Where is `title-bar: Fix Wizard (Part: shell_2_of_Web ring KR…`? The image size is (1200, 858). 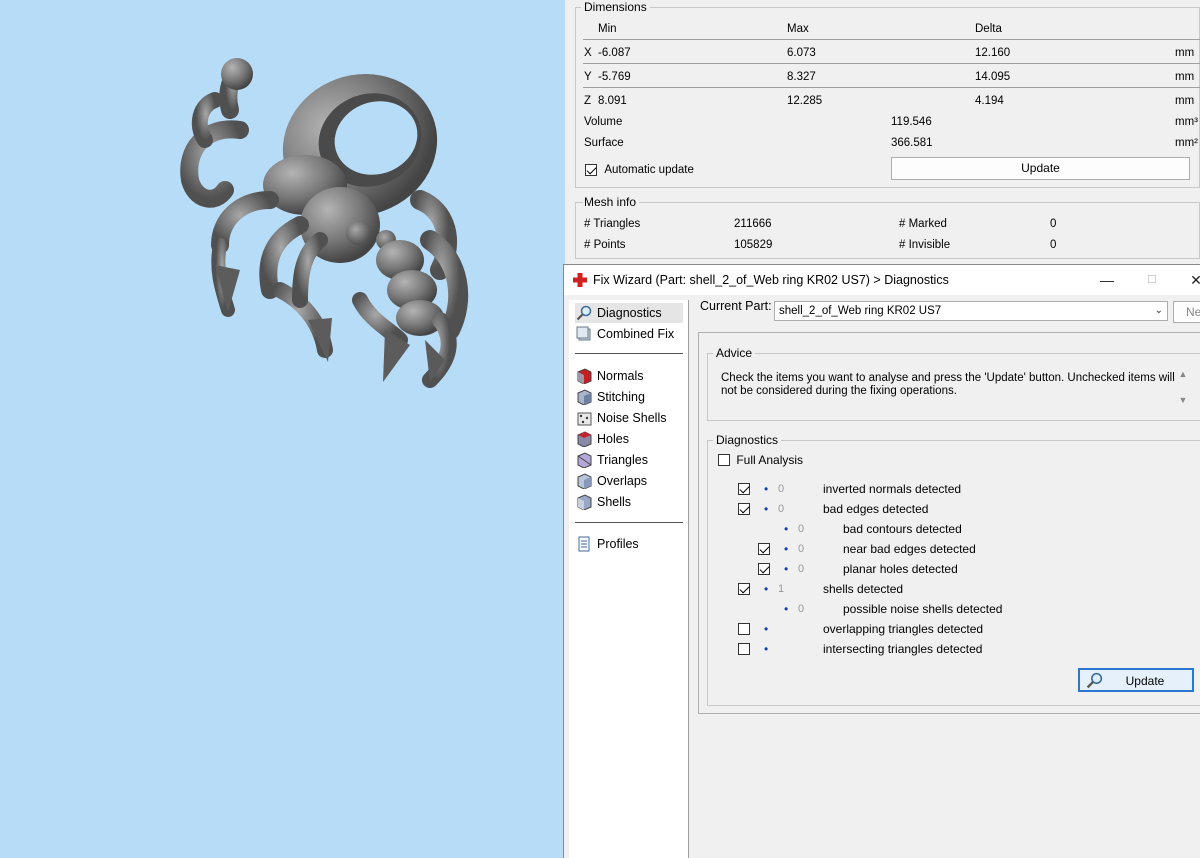 title-bar: Fix Wizard (Part: shell_2_of_Web ring KR… is located at coordinates (882, 280).